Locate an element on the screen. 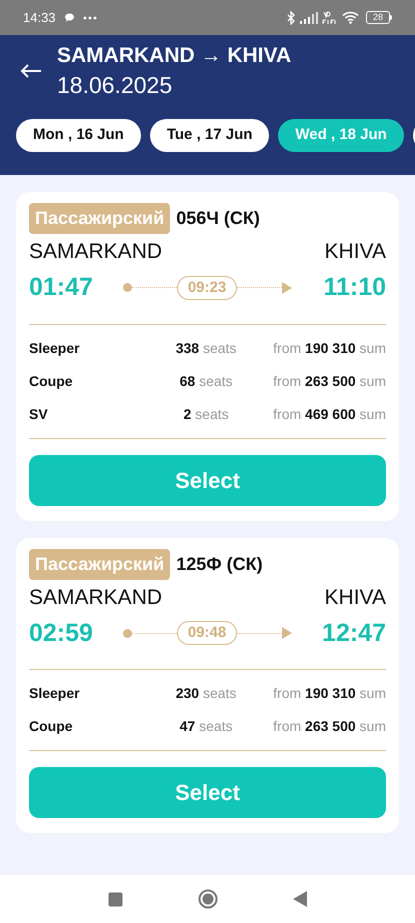 This screenshot has width=415, height=923. train-number: 125Ф (СК) is located at coordinates (219, 564).